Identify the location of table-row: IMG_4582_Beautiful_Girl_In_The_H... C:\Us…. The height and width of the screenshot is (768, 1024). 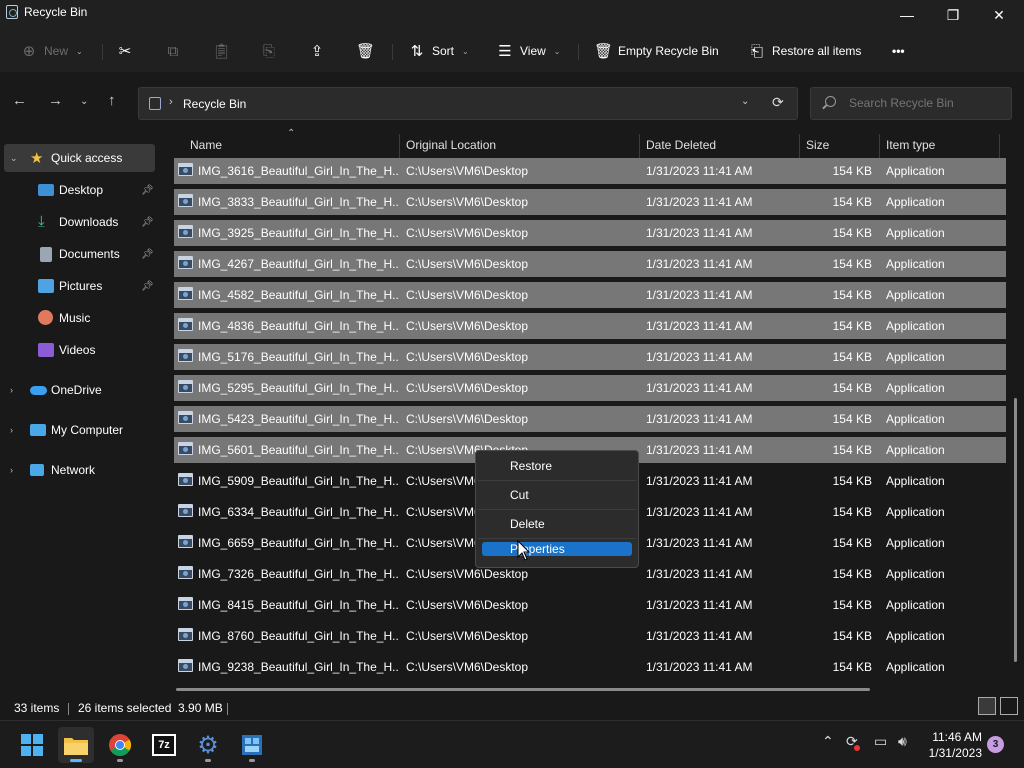
(590, 295).